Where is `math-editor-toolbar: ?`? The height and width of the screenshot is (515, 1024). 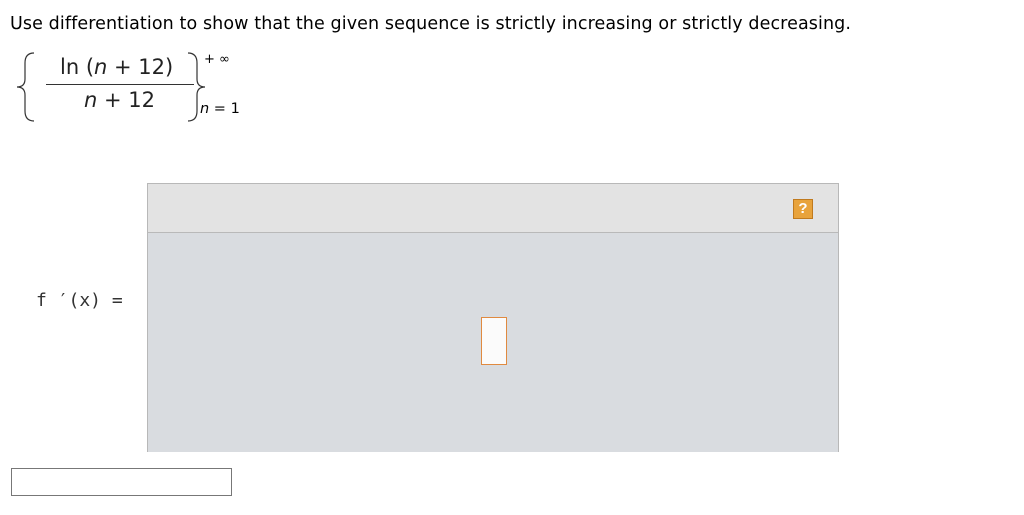
math-editor-toolbar: ? is located at coordinates (493, 208).